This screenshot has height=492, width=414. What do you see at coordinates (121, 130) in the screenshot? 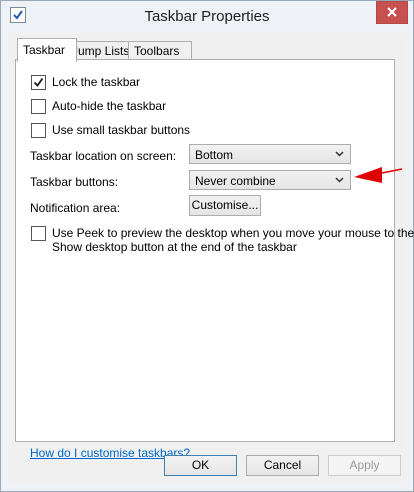
I see `small-buttons-label: Use small taskbar buttons` at bounding box center [121, 130].